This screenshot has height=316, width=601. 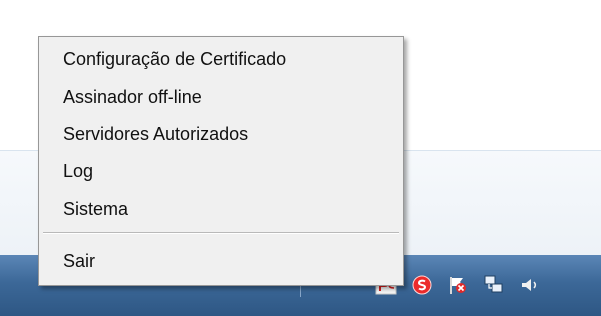 What do you see at coordinates (155, 134) in the screenshot?
I see `menu-item-servidores-autorizados: Servidores Autorizados` at bounding box center [155, 134].